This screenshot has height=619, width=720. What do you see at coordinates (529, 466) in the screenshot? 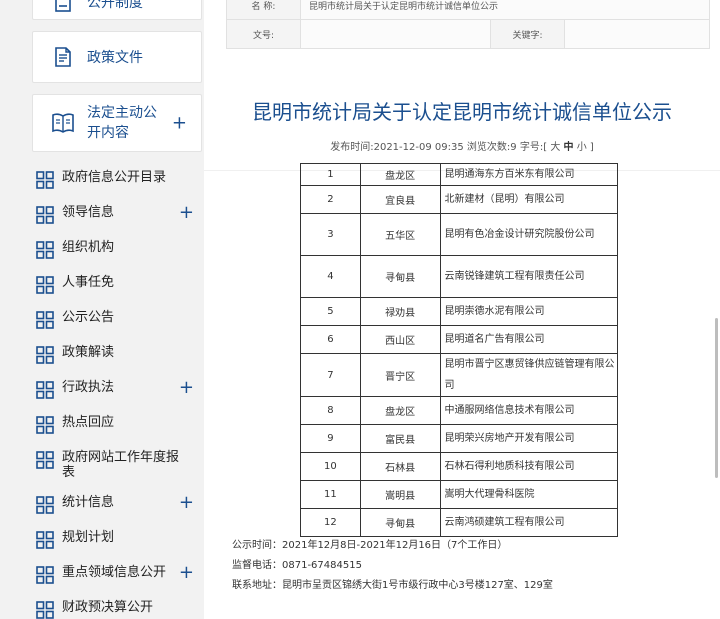
I see `row-company: 石林石得利地质科技有限公司` at bounding box center [529, 466].